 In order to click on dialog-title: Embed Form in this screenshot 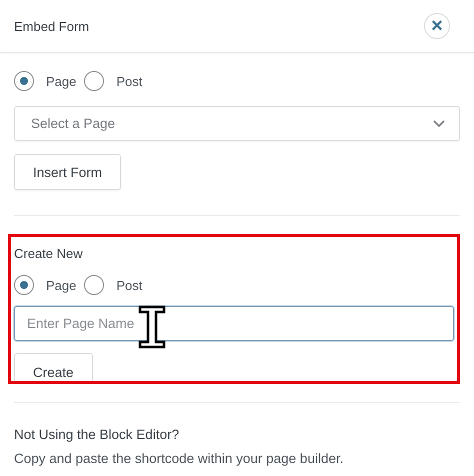, I will do `click(52, 26)`.